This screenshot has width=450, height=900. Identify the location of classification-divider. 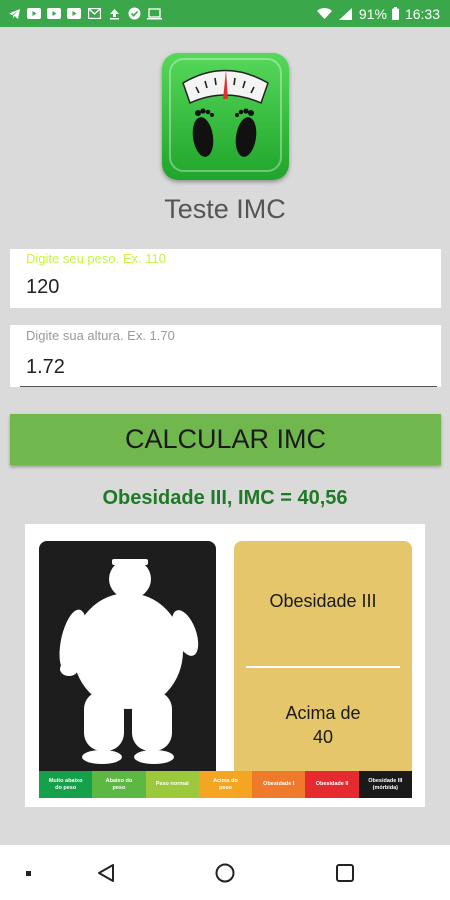
(323, 667).